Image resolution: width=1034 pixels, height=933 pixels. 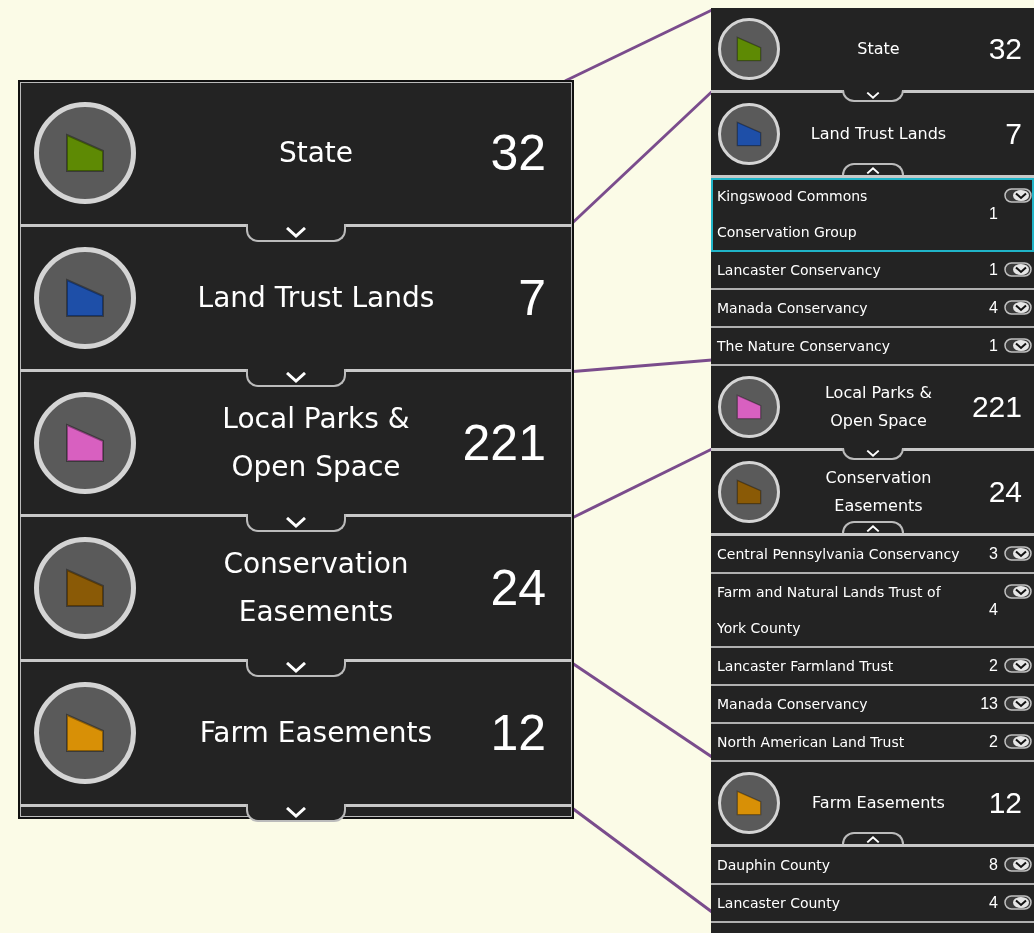 I want to click on list-item: North American Land Trust 2, so click(x=872, y=743).